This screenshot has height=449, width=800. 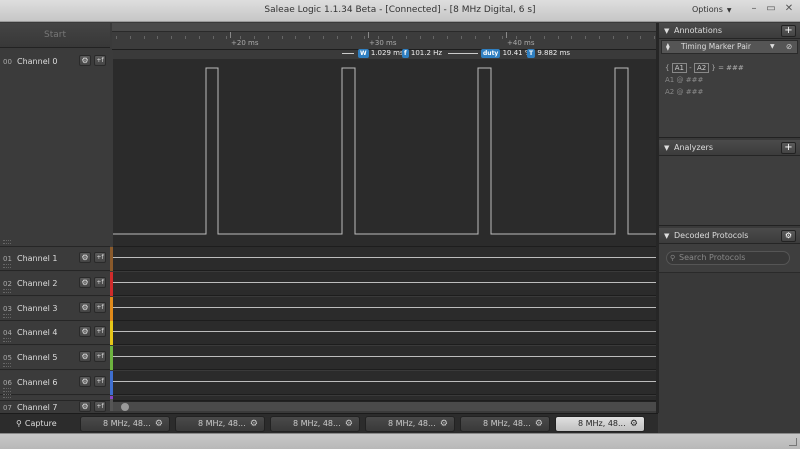 What do you see at coordinates (701, 68) in the screenshot?
I see `marker-a2-box: A2` at bounding box center [701, 68].